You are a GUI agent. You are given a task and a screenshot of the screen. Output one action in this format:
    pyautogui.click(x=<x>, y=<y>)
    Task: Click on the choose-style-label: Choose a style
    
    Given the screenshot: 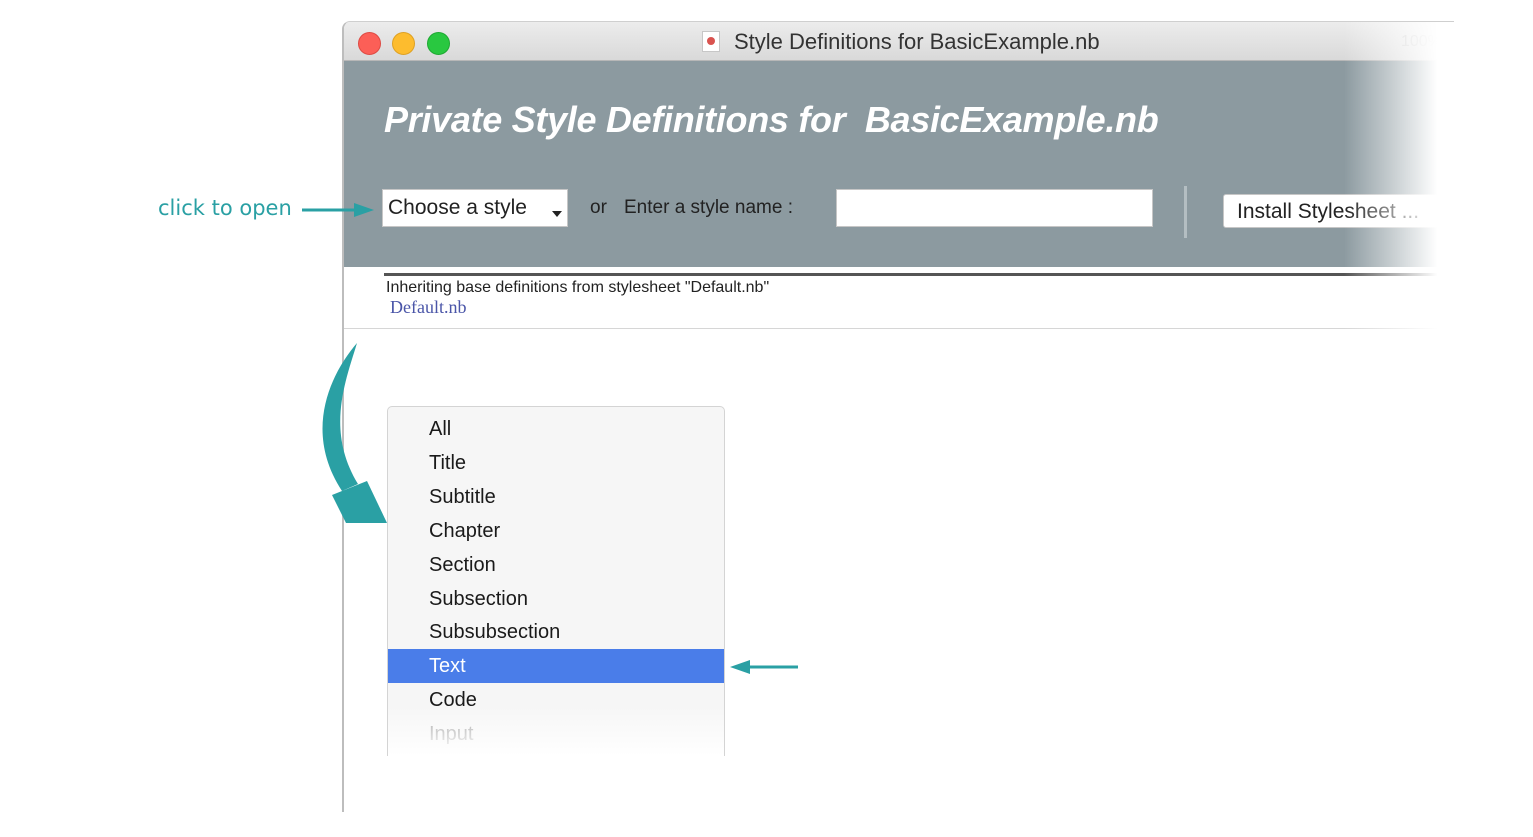 What is the action you would take?
    pyautogui.click(x=457, y=207)
    